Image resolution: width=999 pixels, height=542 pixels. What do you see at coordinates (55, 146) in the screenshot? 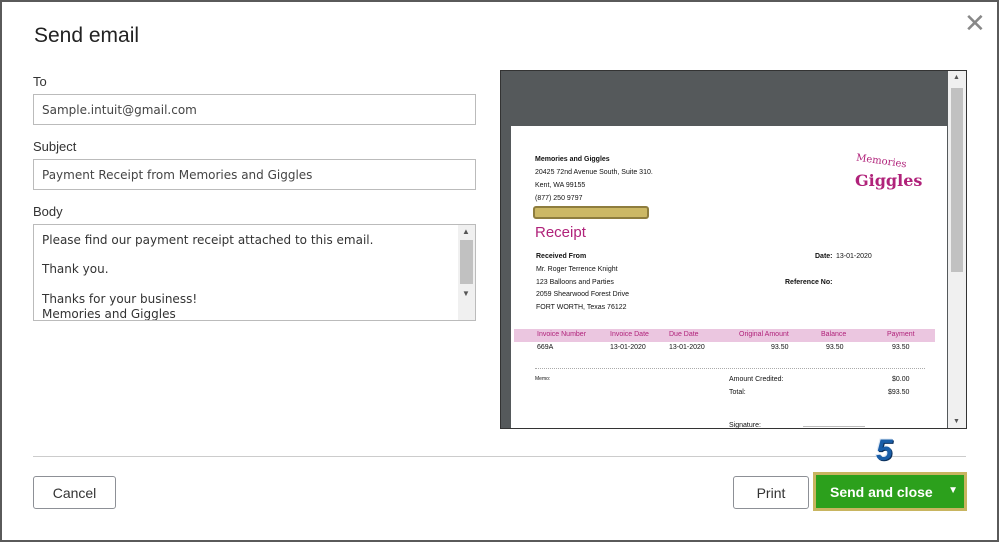
I see `subject-label: Subject` at bounding box center [55, 146].